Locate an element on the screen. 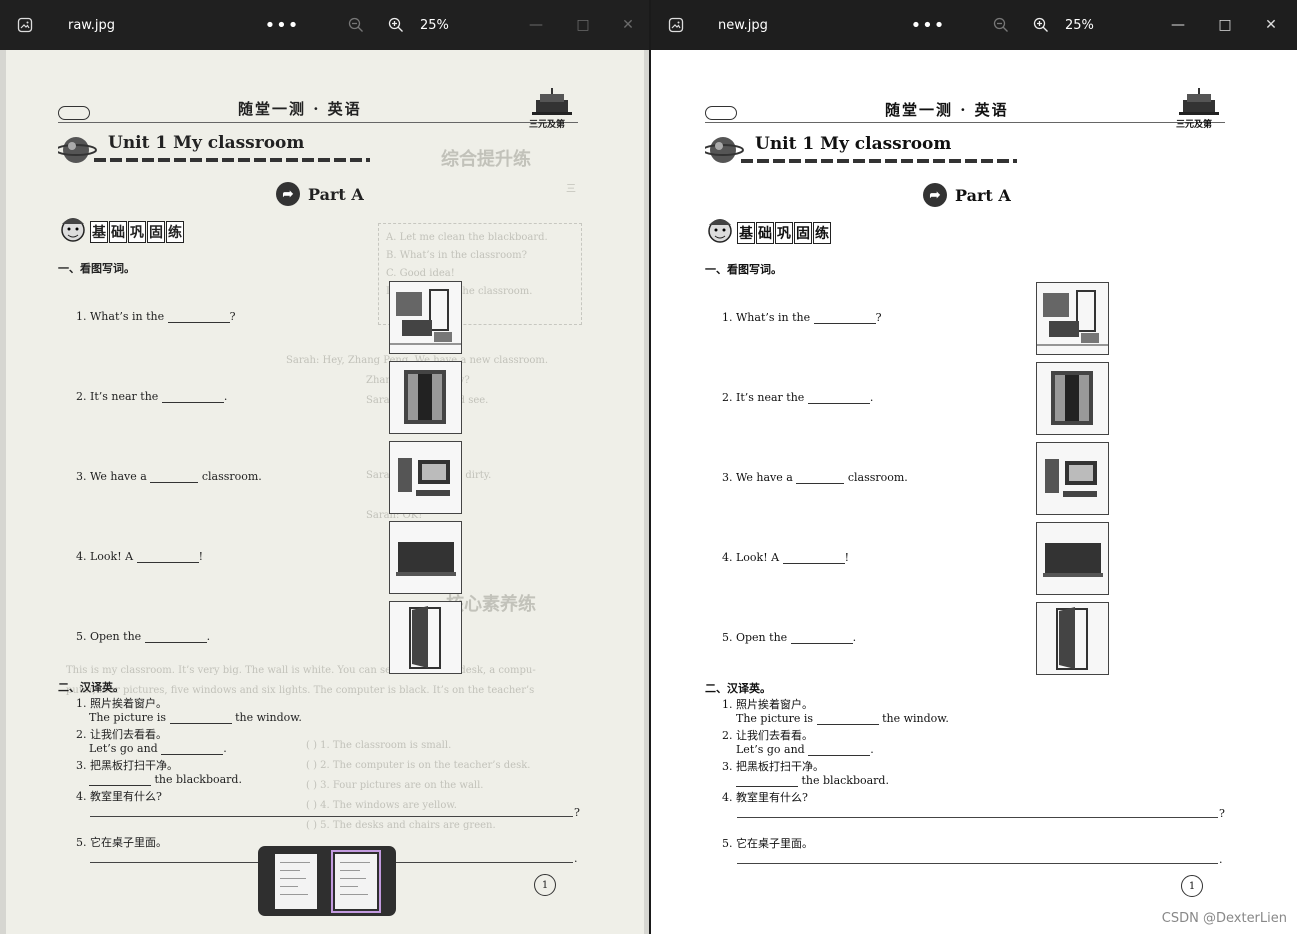 The image size is (1297, 934). header-rule is located at coordinates (965, 122).